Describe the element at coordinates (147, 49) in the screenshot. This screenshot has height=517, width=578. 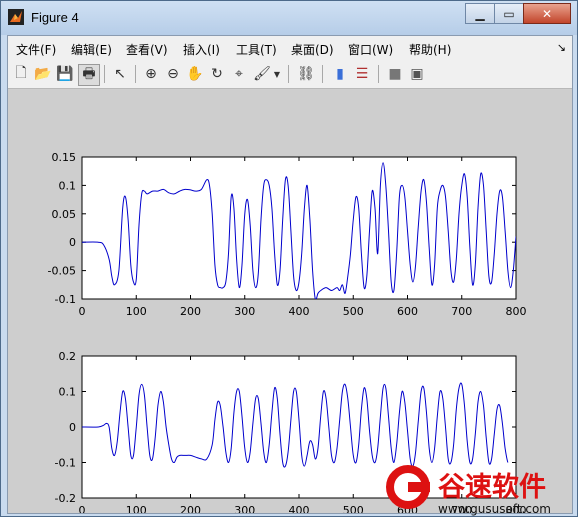
I see `menu-view: 查看(V)` at that location.